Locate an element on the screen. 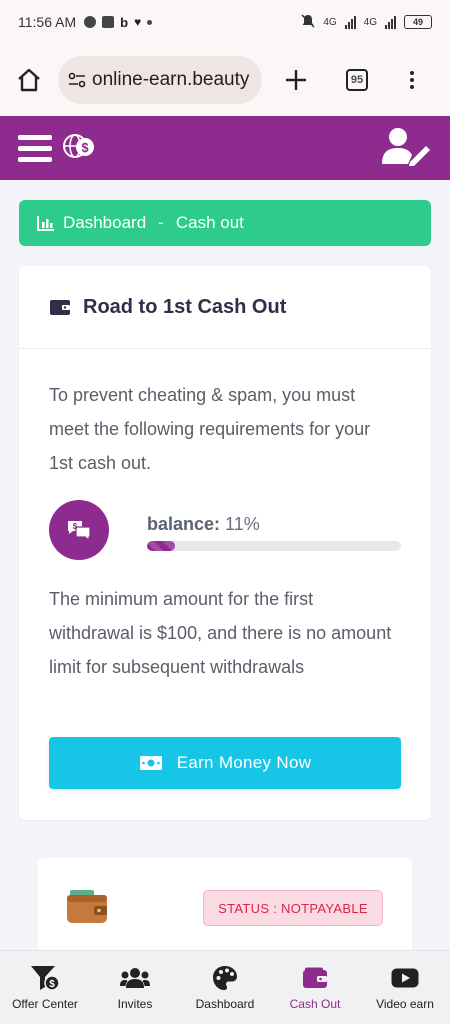 Image resolution: width=450 pixels, height=1024 pixels. nav-video-earn-label: Video earn is located at coordinates (405, 1003).